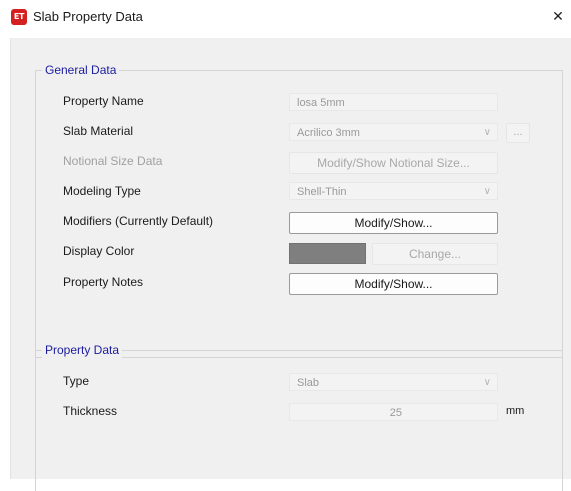  Describe the element at coordinates (393, 102) in the screenshot. I see `property-name-field: losa 5mm` at that location.